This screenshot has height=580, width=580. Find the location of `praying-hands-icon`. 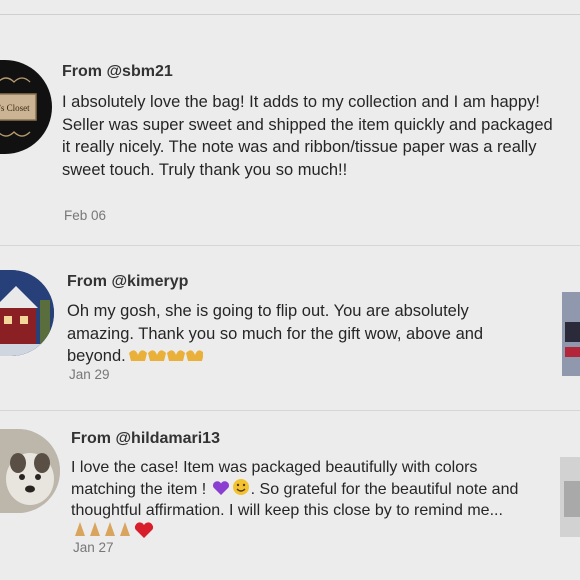

praying-hands-icon is located at coordinates (102, 531).